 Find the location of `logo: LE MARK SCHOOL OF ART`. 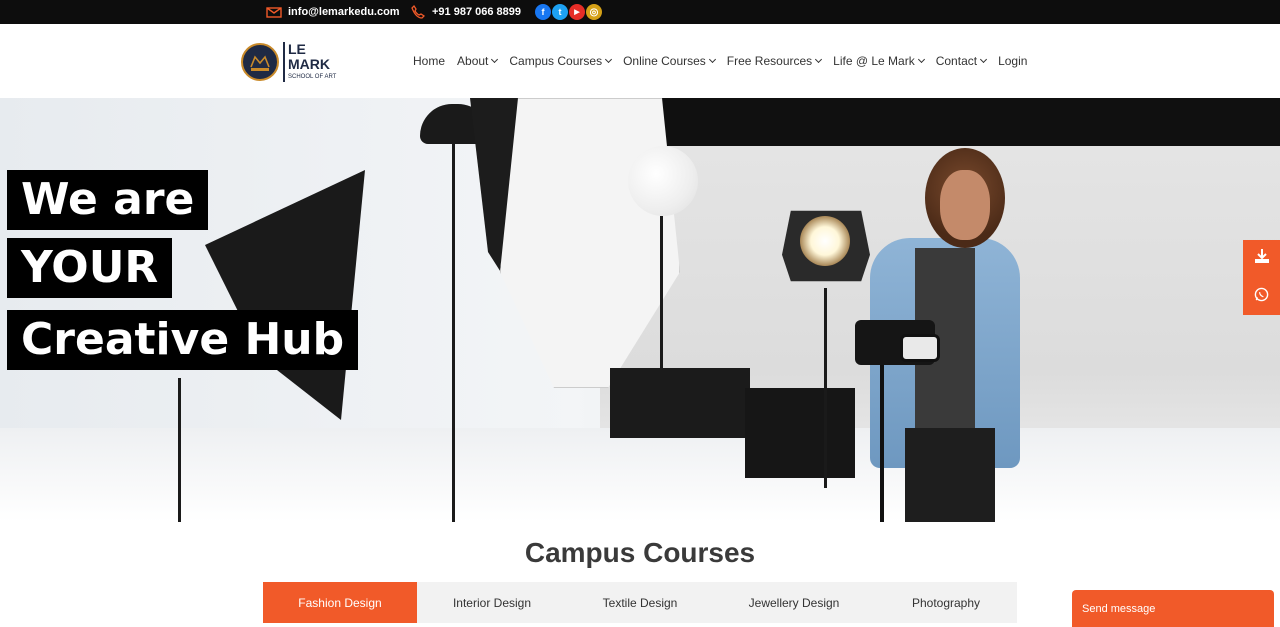

logo: LE MARK SCHOOL OF ART is located at coordinates (291, 63).